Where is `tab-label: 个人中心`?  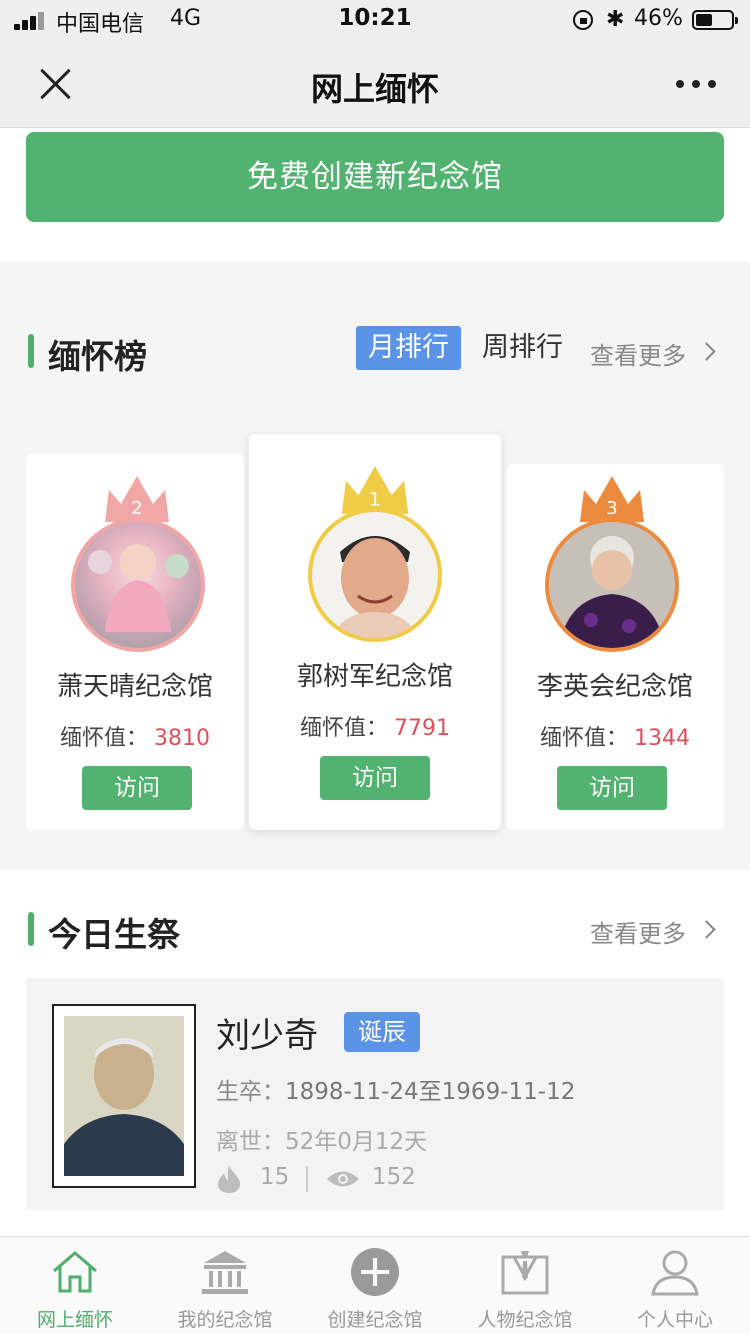 tab-label: 个人中心 is located at coordinates (674, 1320).